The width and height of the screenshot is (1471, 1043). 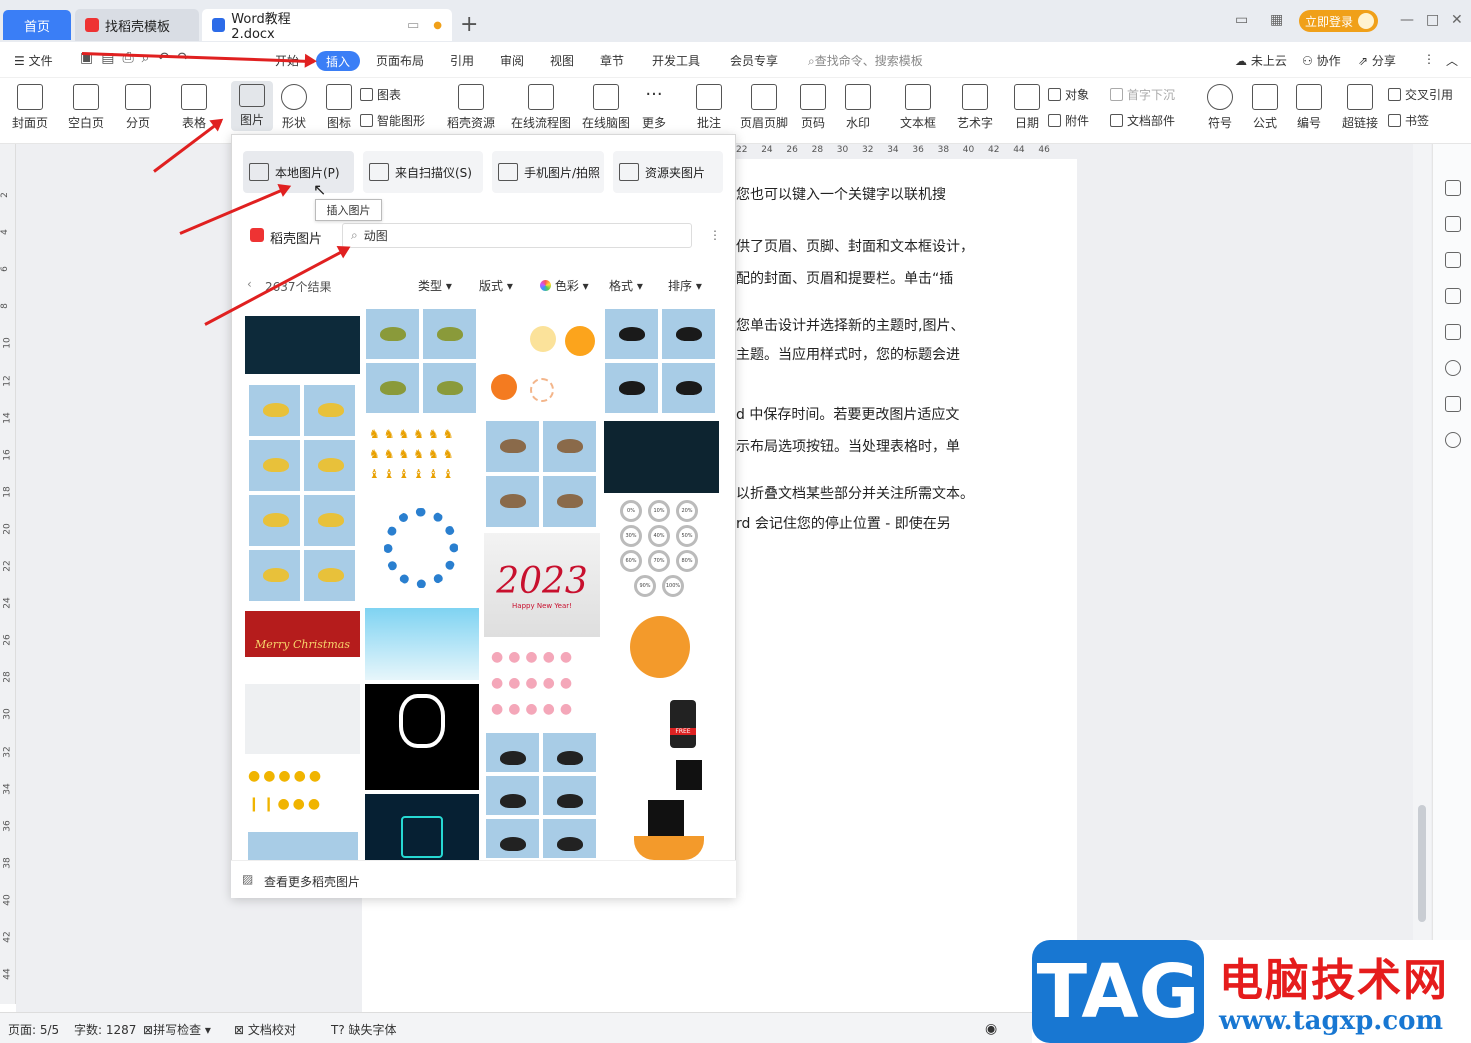 I want to click on monitor-icon: ▭, so click(x=413, y=25).